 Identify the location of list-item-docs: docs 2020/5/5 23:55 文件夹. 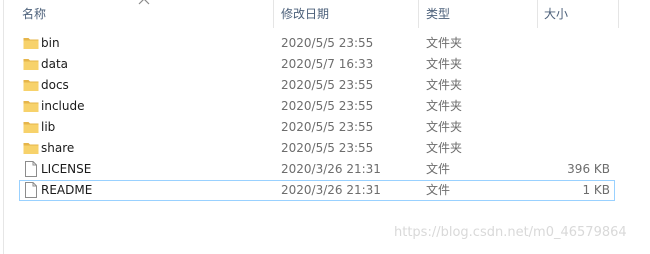
(317, 85).